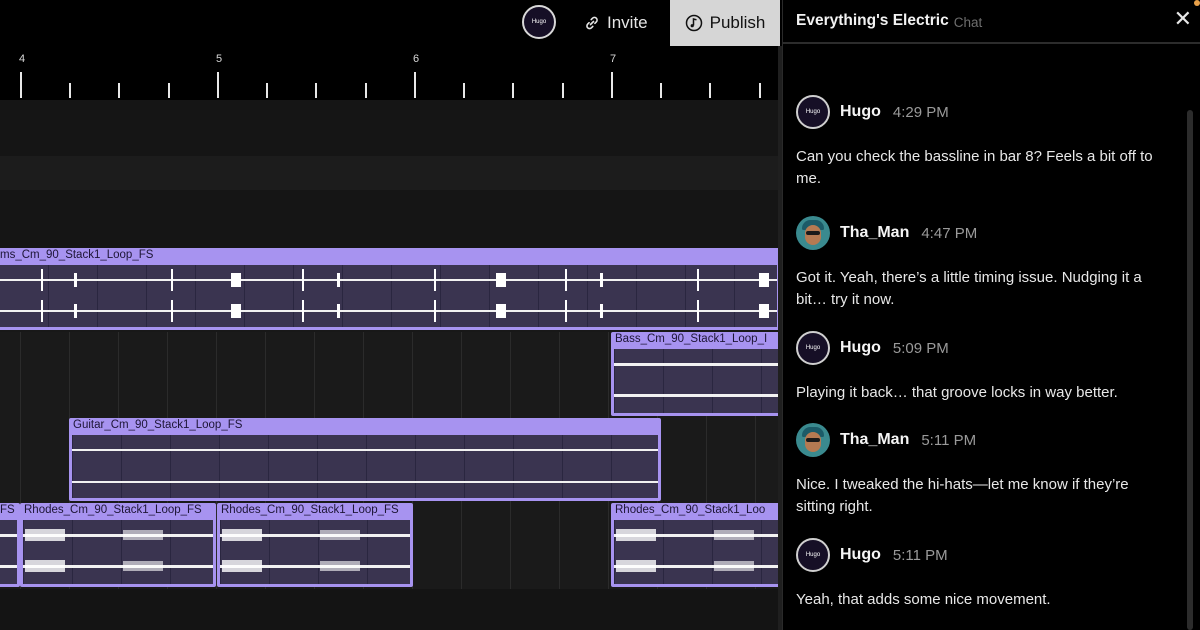 Image resolution: width=1200 pixels, height=630 pixels. What do you see at coordinates (923, 599) in the screenshot?
I see `message-text: Yeah, that adds some nice movement.` at bounding box center [923, 599].